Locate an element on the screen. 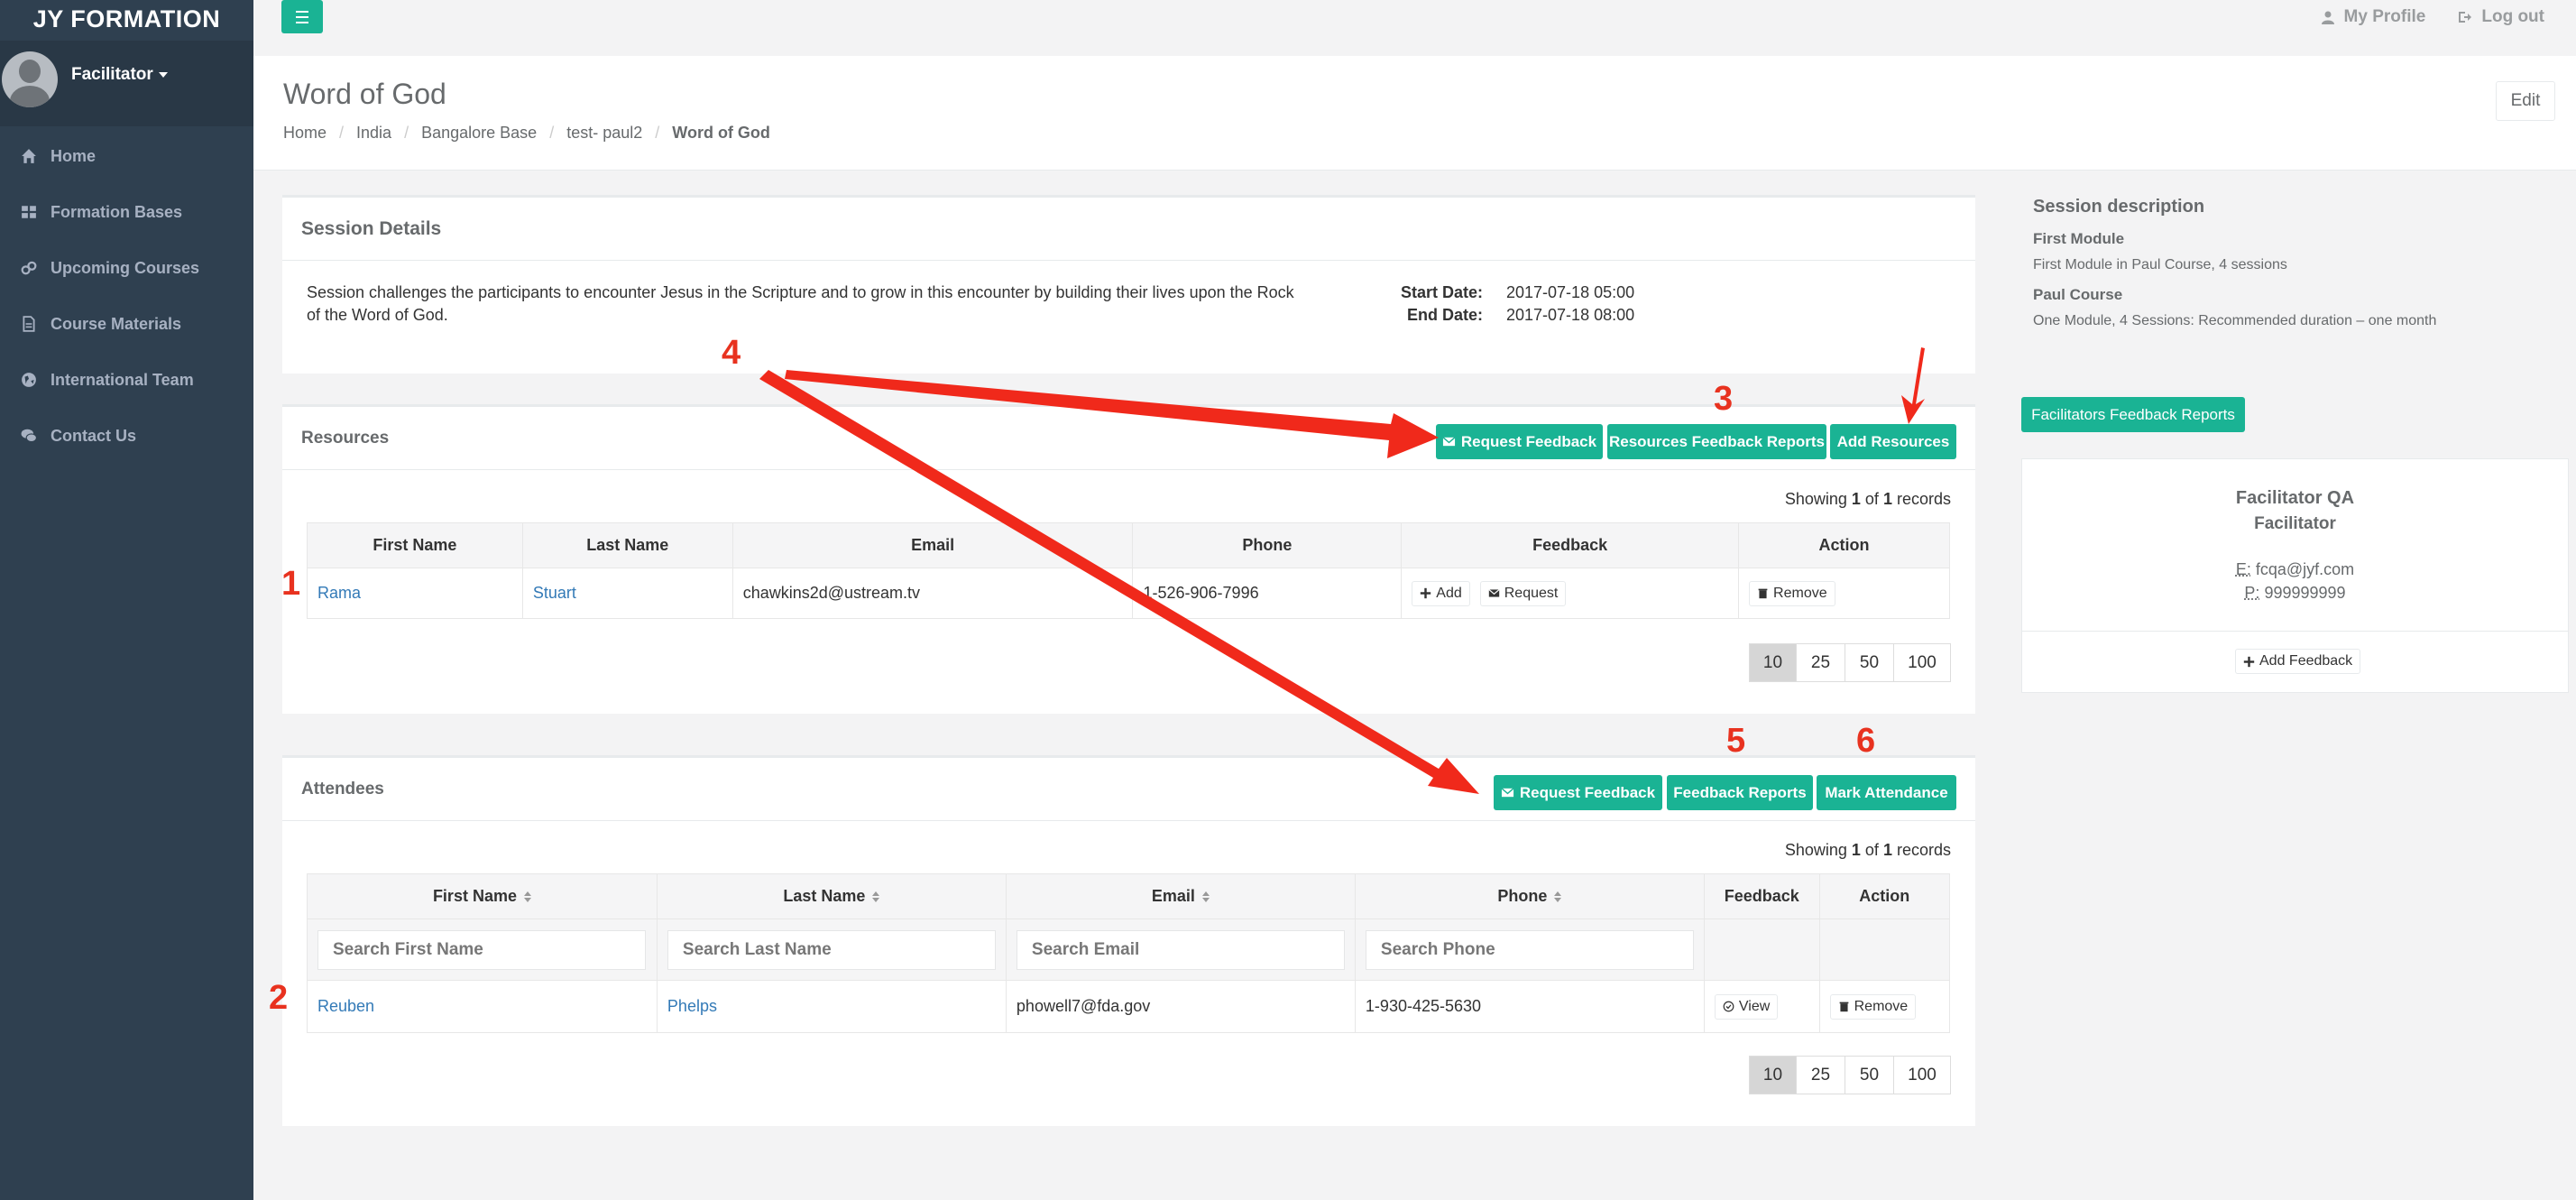 Image resolution: width=2576 pixels, height=1200 pixels. facilitator-role: Facilitator is located at coordinates (2295, 523).